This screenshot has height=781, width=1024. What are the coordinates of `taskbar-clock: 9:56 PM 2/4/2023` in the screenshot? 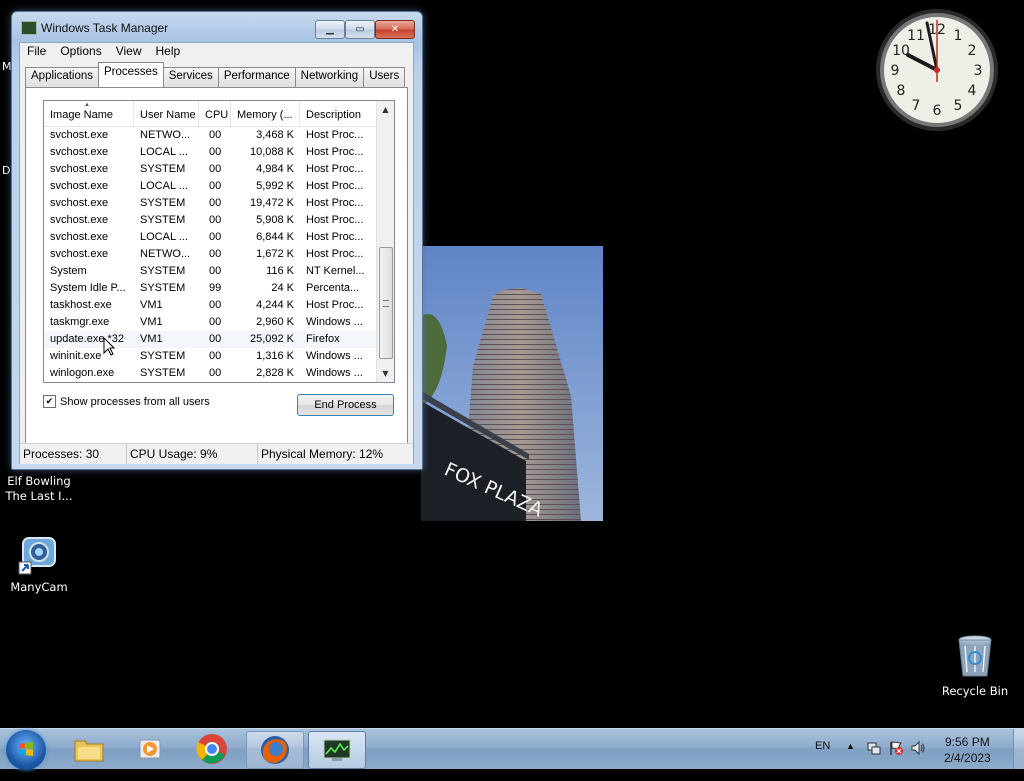 It's located at (967, 754).